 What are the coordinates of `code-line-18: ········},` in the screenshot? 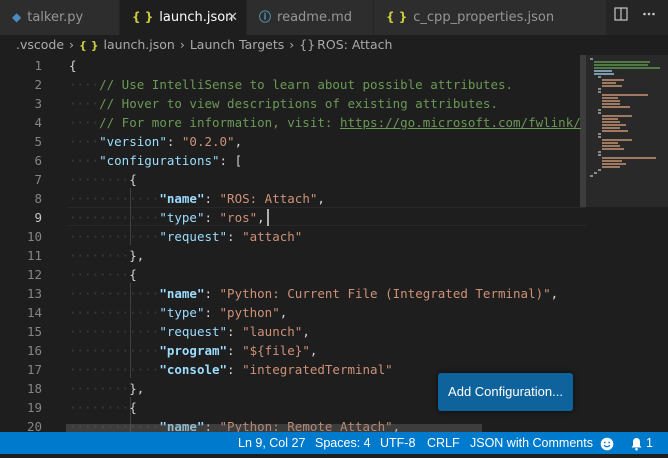 It's located at (107, 388).